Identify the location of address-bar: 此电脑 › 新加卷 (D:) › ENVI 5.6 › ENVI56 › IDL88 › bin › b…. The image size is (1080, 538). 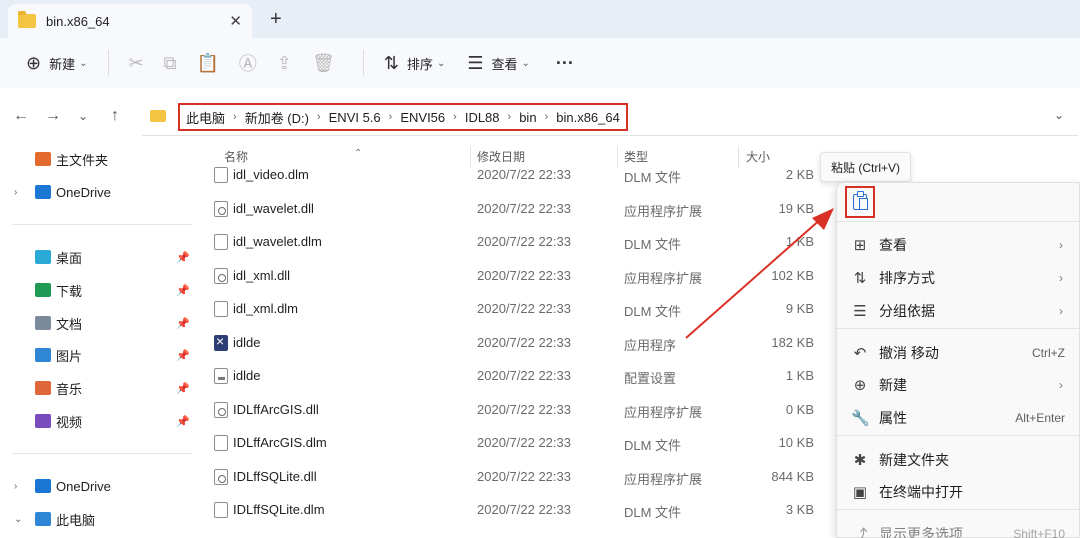
(610, 116).